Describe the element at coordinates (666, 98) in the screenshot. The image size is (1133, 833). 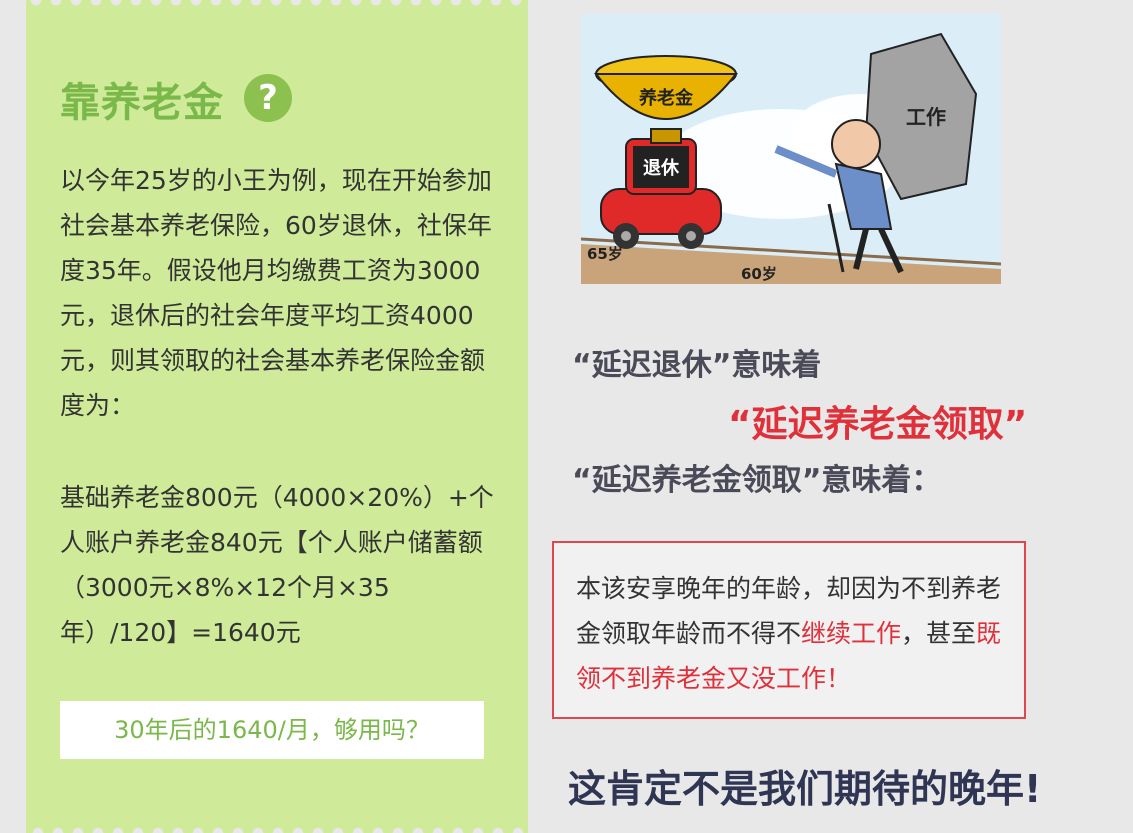
I see `bowl-label: 养老金` at that location.